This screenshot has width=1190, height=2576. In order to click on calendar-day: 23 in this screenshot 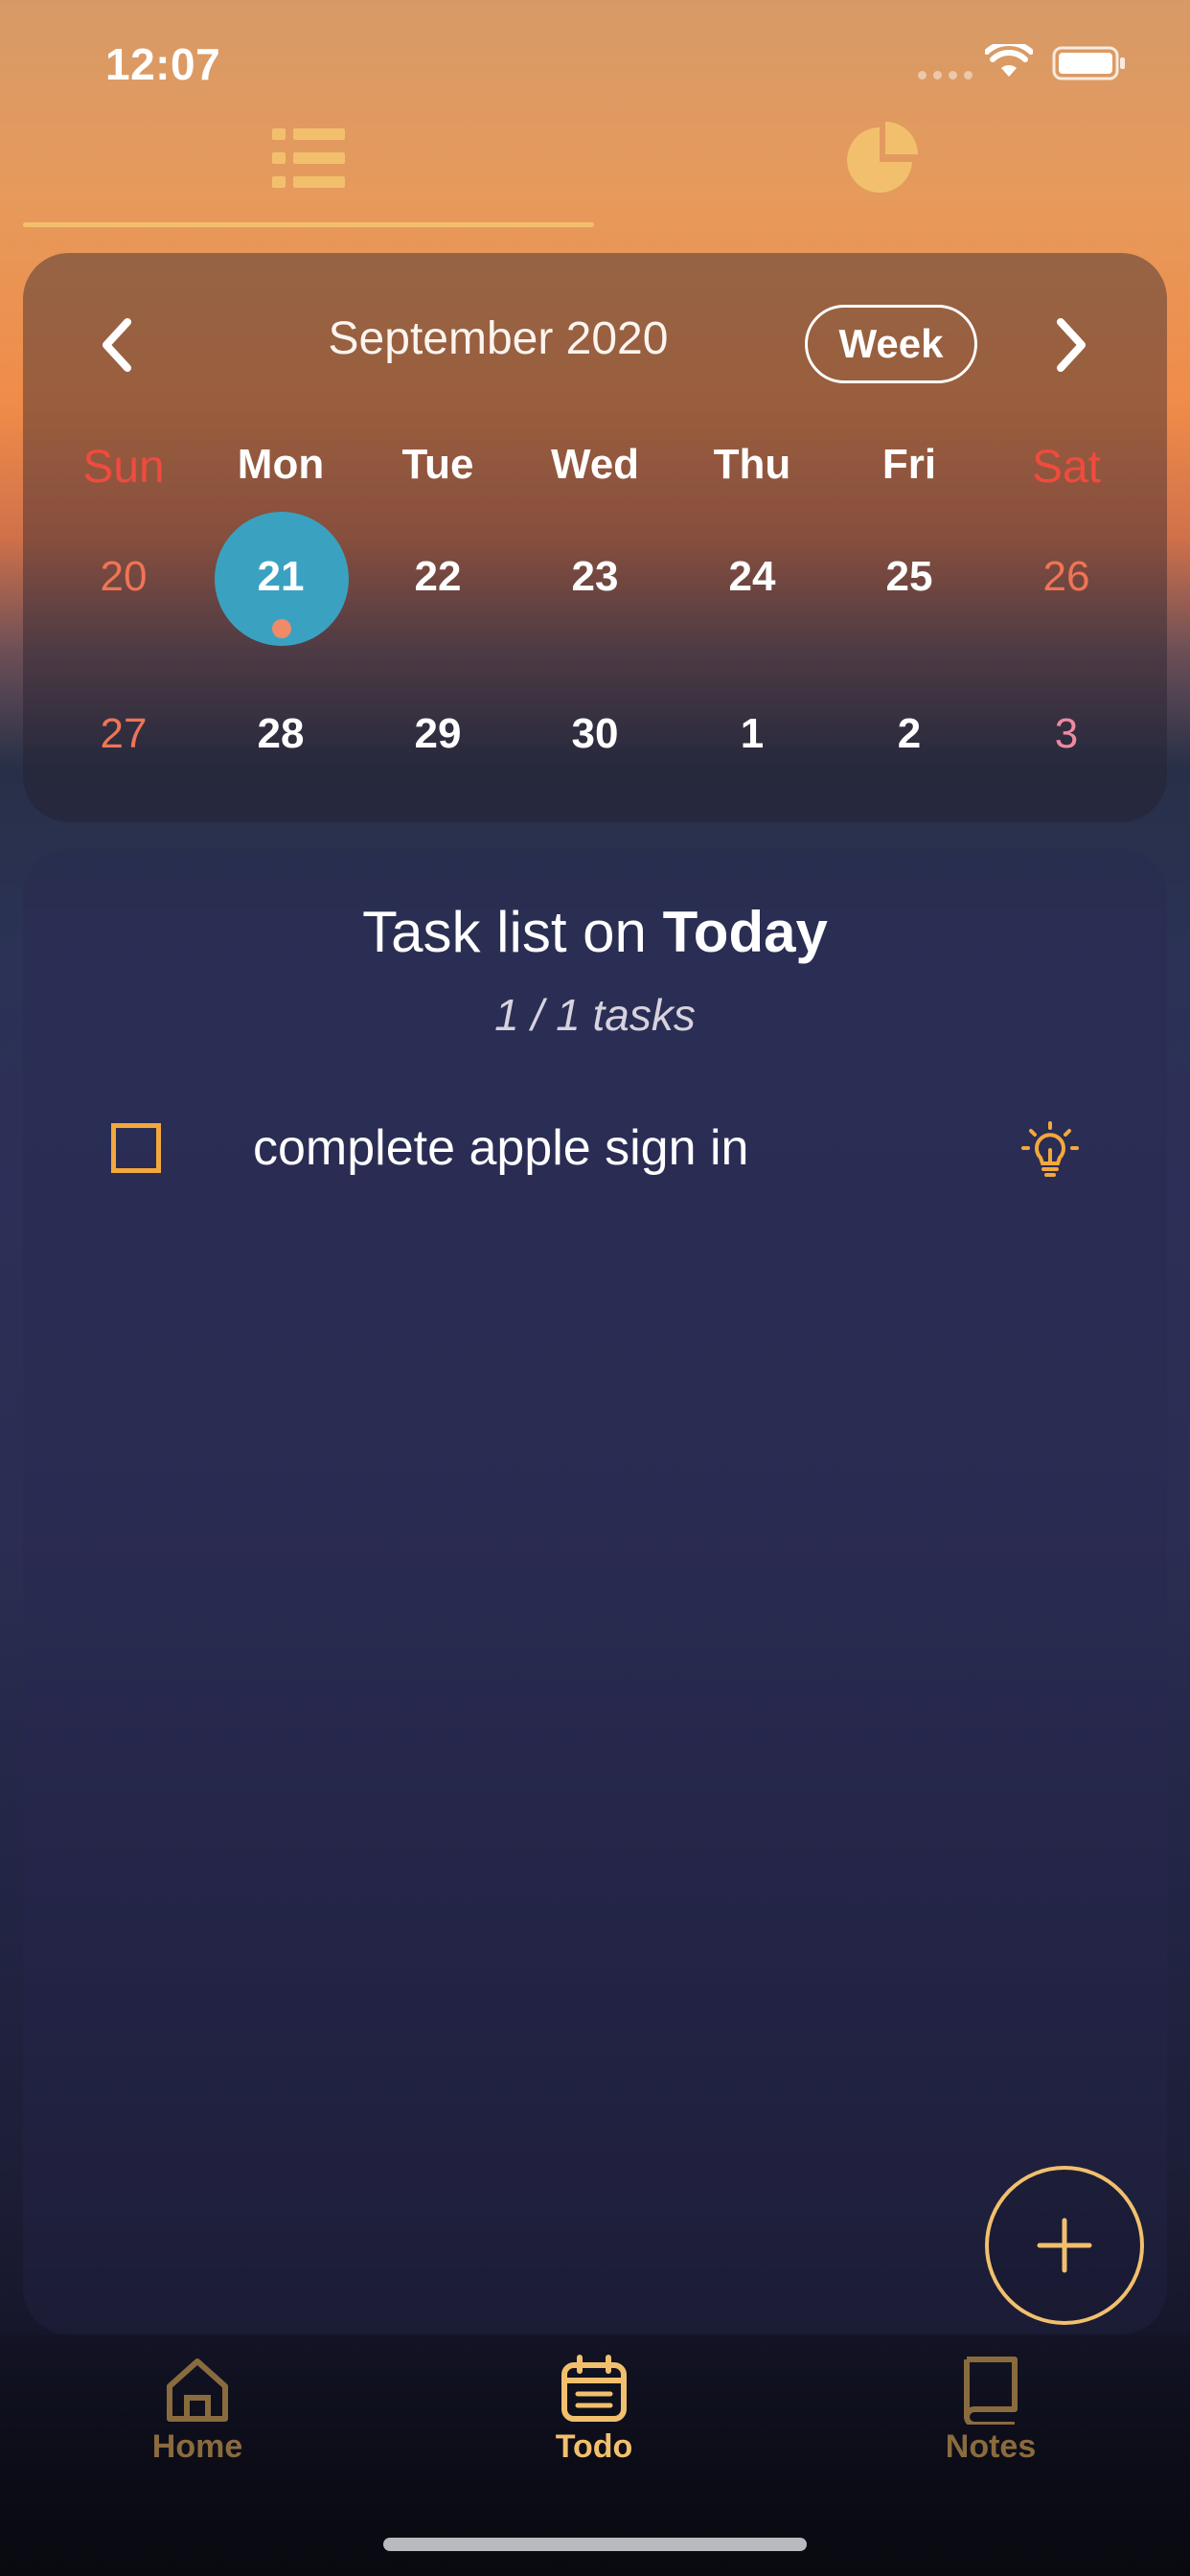, I will do `click(595, 577)`.